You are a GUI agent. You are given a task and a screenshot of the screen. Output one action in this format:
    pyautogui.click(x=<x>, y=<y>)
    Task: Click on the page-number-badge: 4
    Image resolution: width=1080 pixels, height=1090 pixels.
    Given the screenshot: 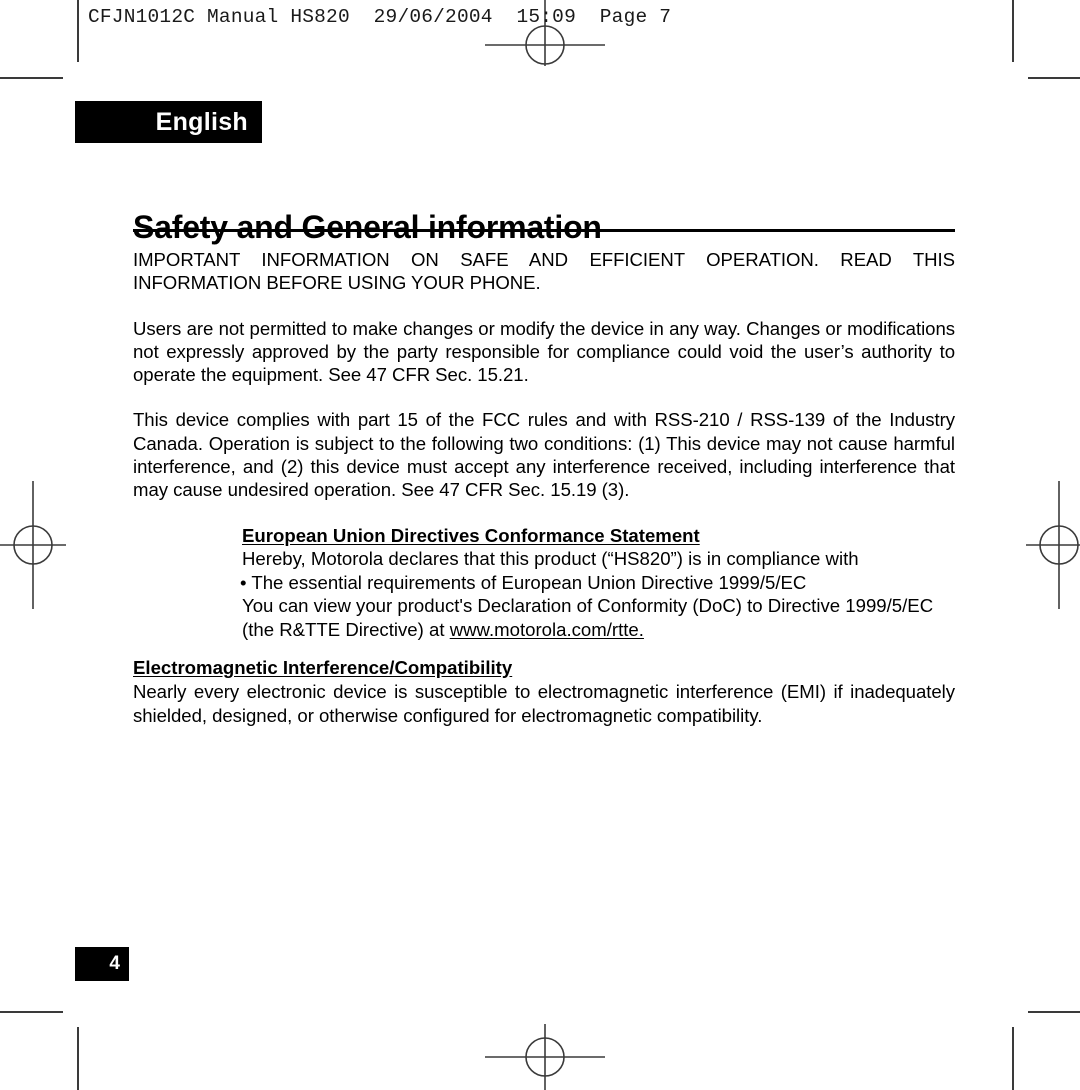 What is the action you would take?
    pyautogui.click(x=102, y=964)
    